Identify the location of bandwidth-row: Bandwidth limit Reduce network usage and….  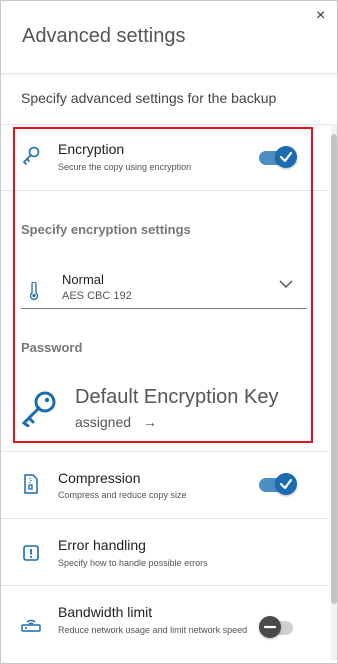
(165, 624).